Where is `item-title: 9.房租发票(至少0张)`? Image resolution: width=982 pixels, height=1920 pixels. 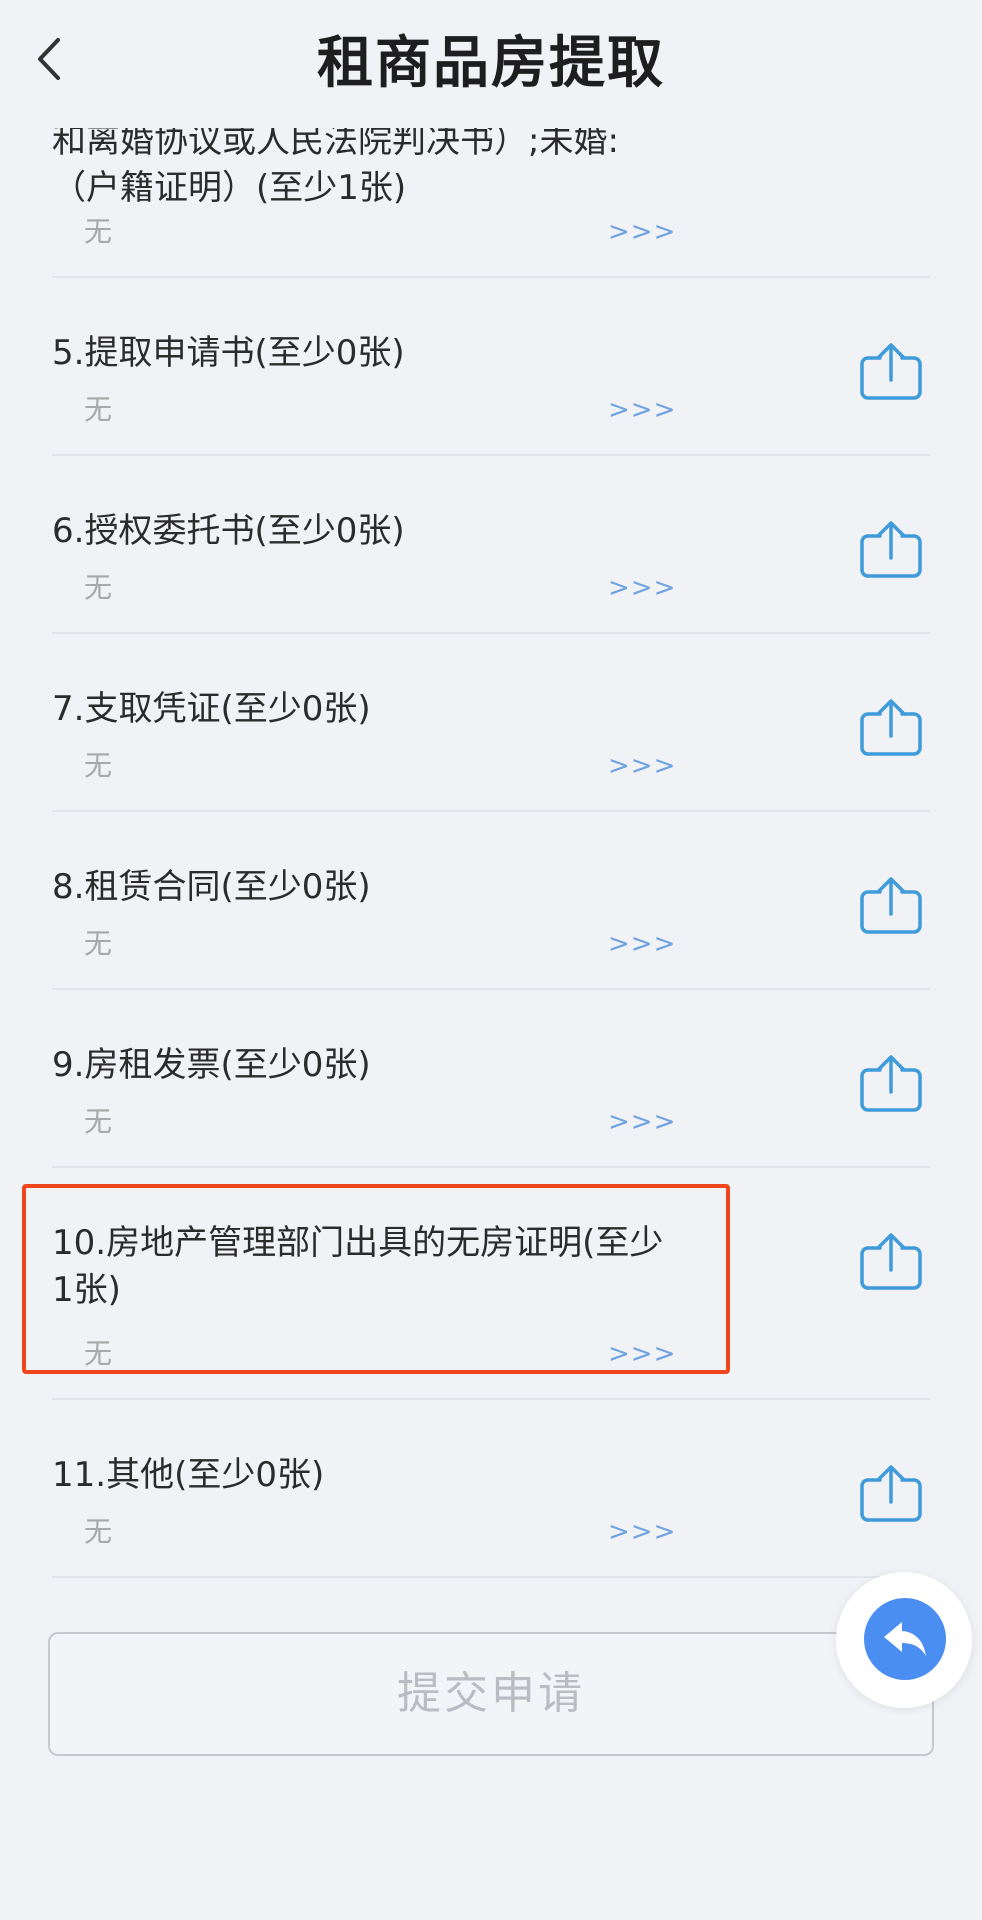 item-title: 9.房租发票(至少0张) is located at coordinates (211, 1065).